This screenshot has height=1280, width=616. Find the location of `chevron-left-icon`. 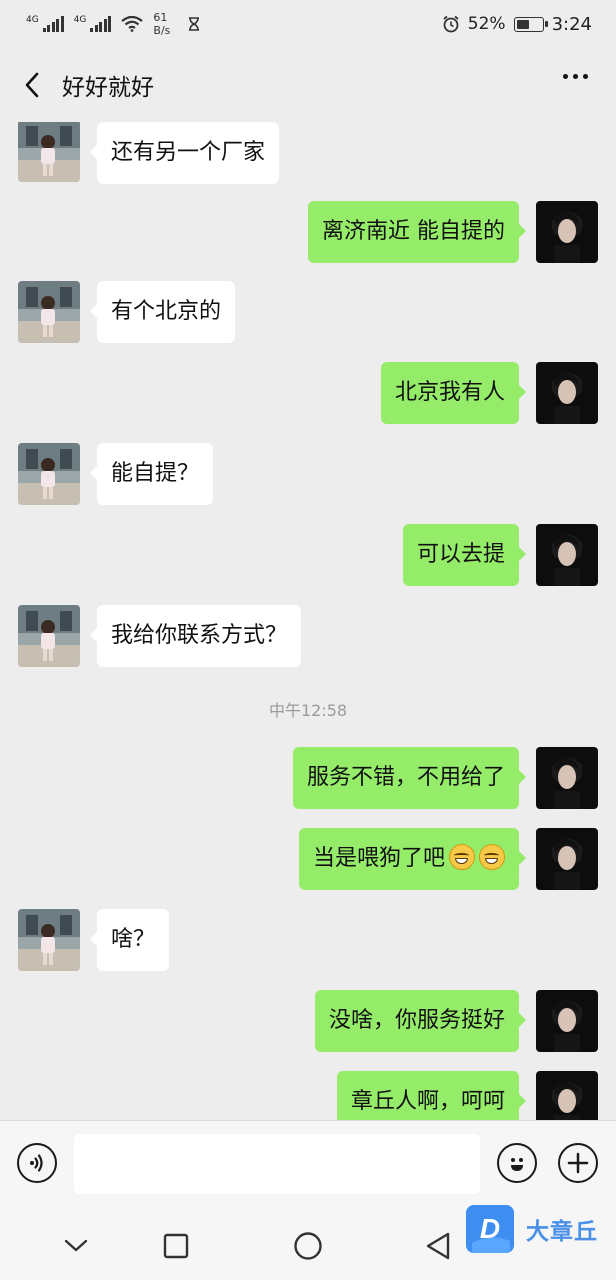

chevron-left-icon is located at coordinates (32, 85).